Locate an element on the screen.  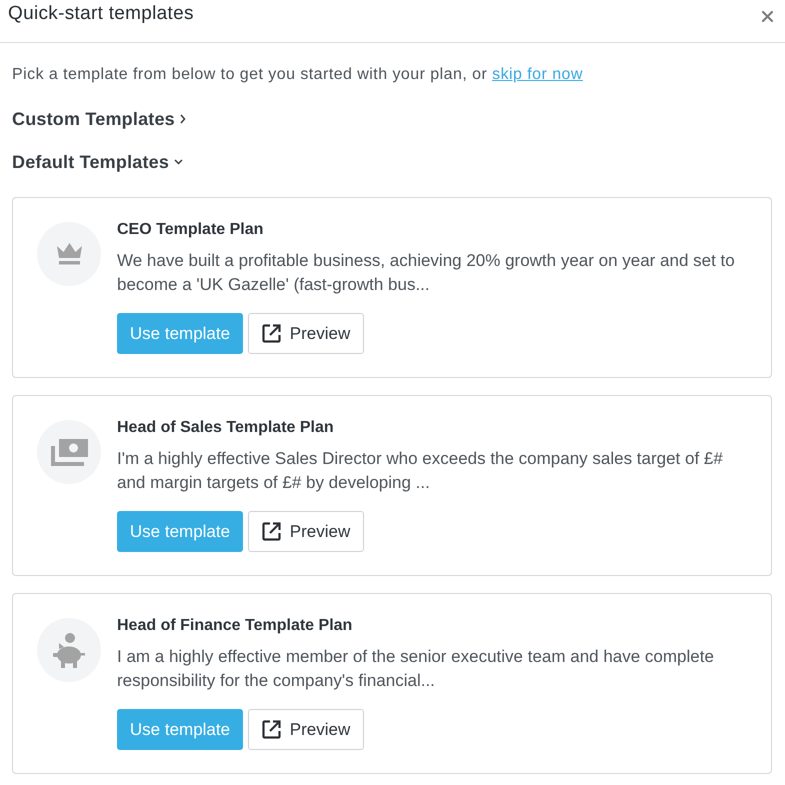
template-title: Head of Sales Template Plan is located at coordinates (226, 428).